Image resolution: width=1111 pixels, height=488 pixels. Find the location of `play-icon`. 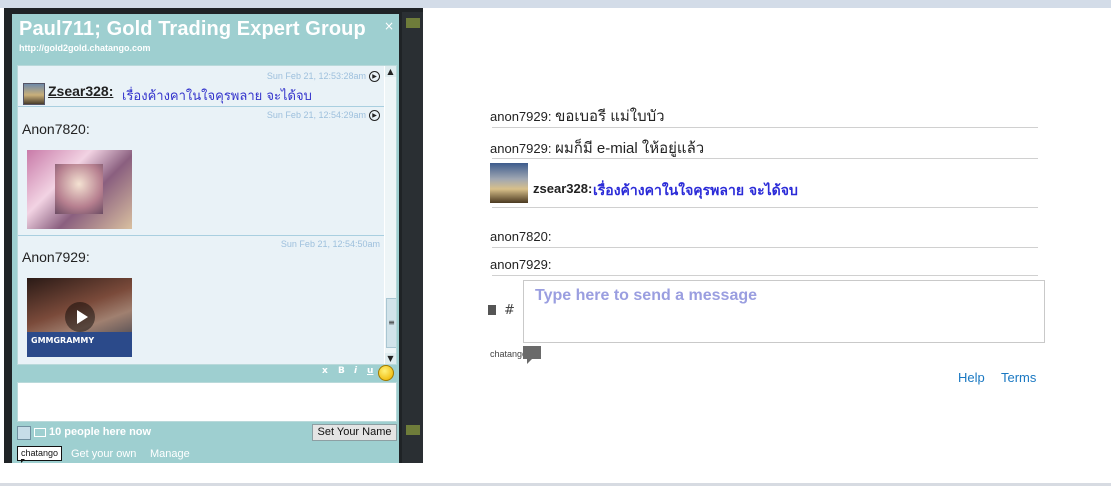

play-icon is located at coordinates (80, 317).